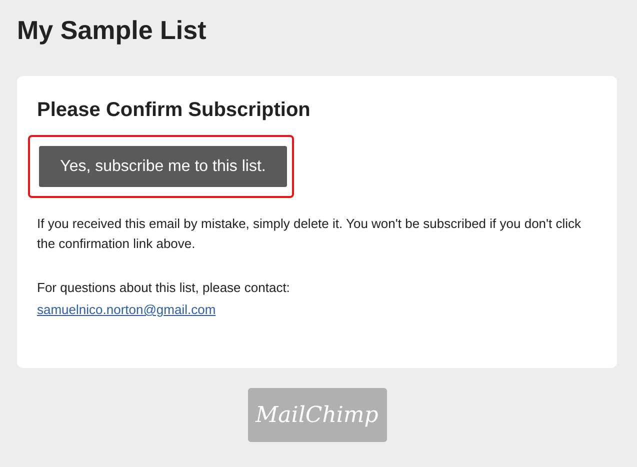 This screenshot has height=467, width=637. What do you see at coordinates (163, 166) in the screenshot?
I see `subscribe-button: Yes, subscribe me to this list.` at bounding box center [163, 166].